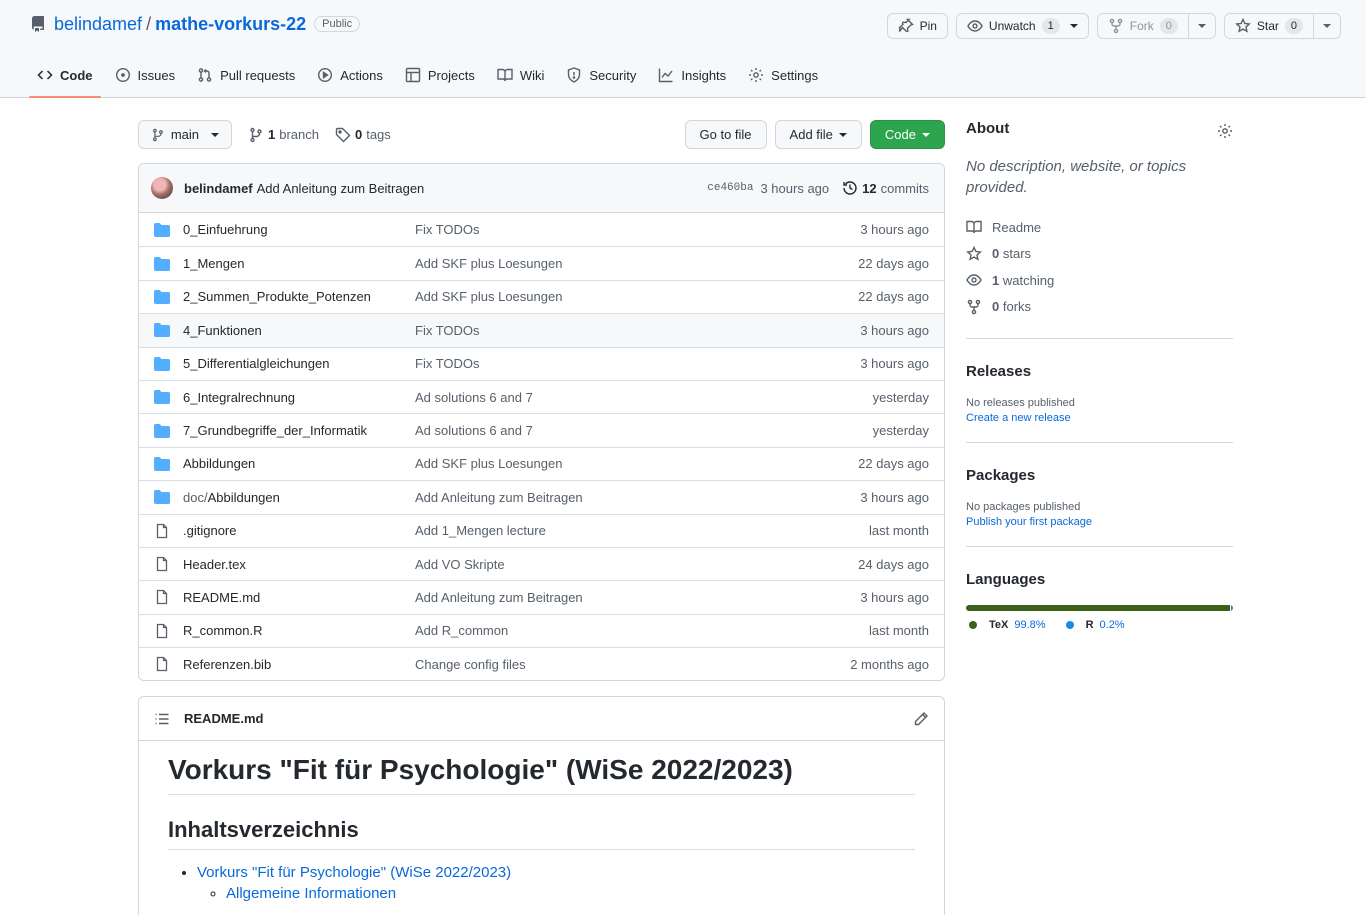  Describe the element at coordinates (692, 75) in the screenshot. I see `tab-insights: Insights` at that location.